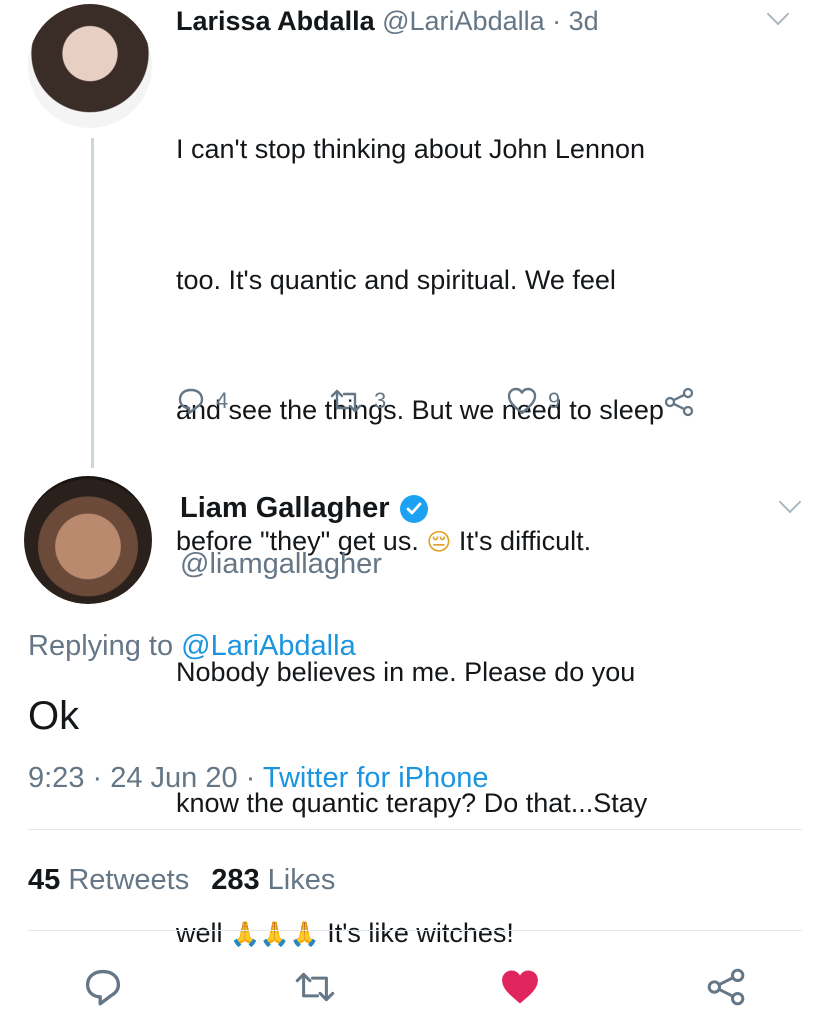 This screenshot has height=1033, width=828. I want to click on like-button: 9, so click(533, 401).